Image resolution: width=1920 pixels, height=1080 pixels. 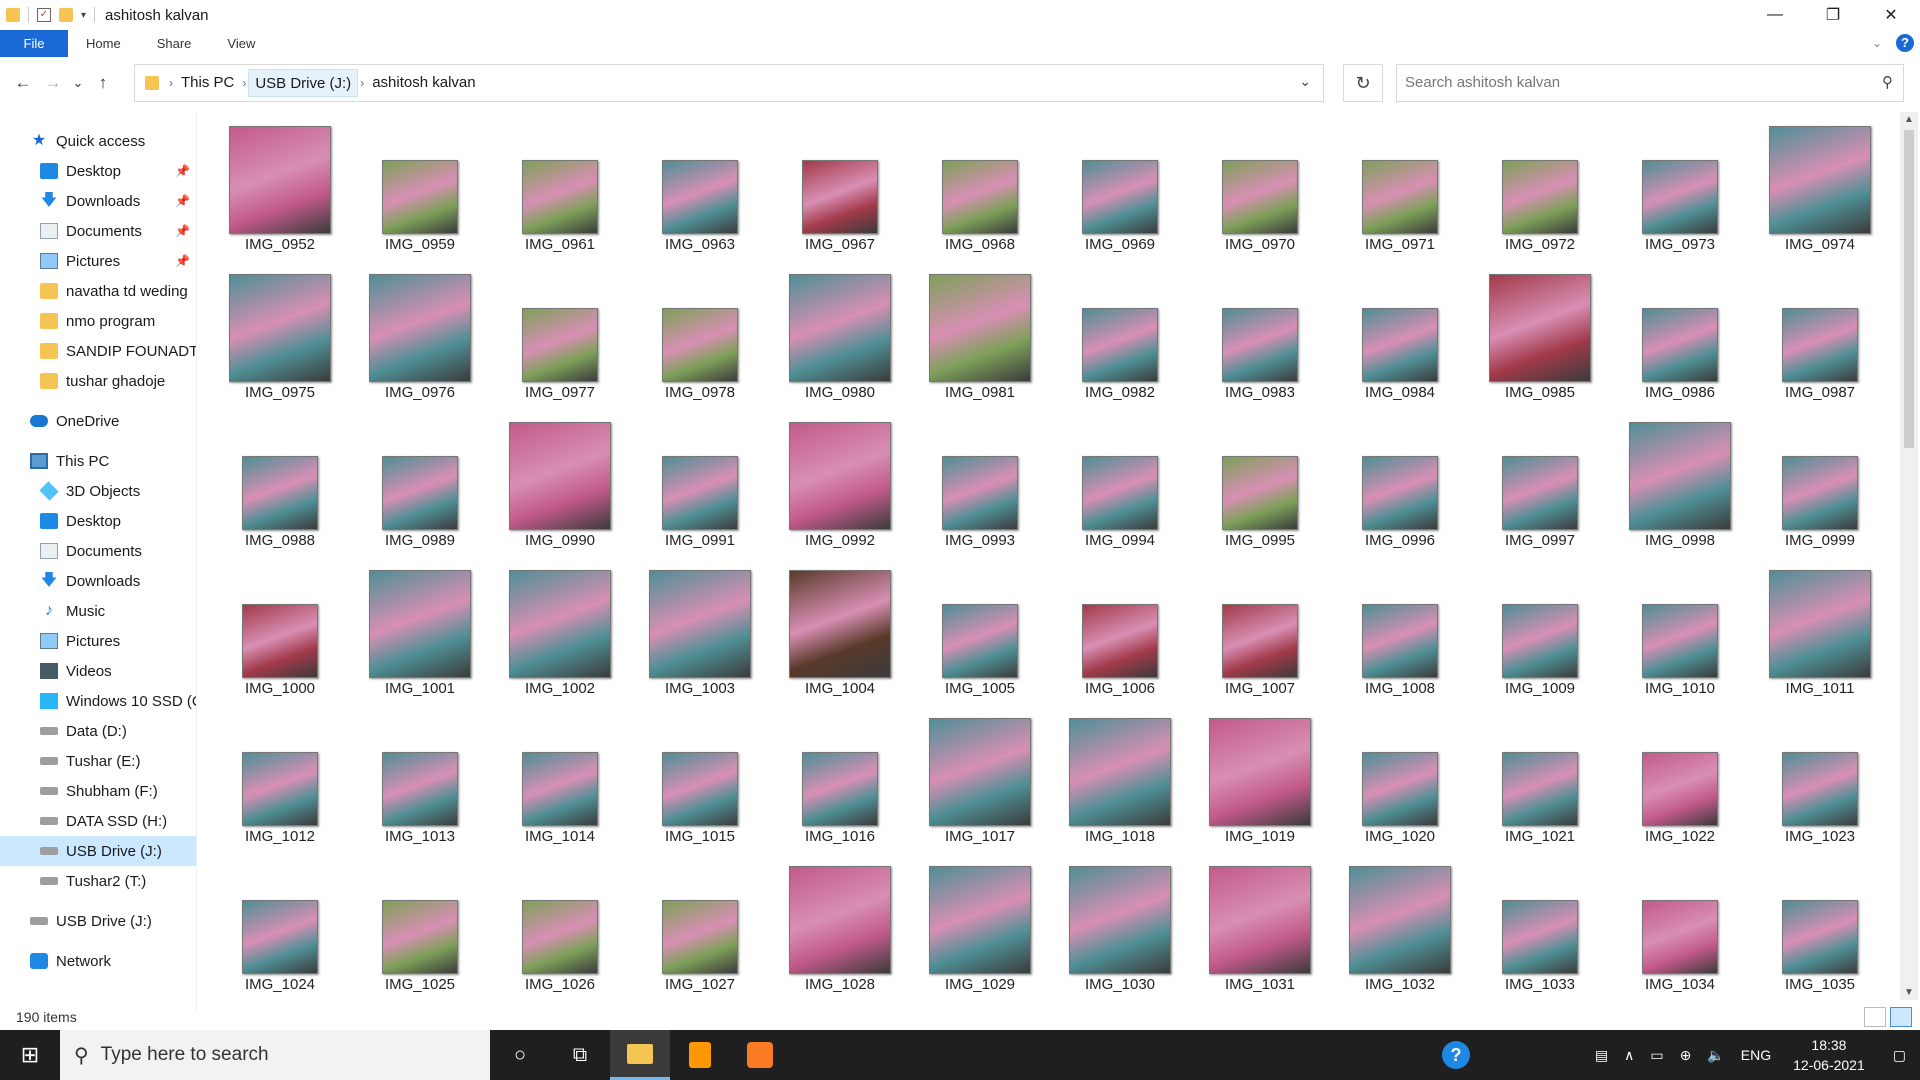 What do you see at coordinates (1909, 289) in the screenshot?
I see `scrollbar-thumb` at bounding box center [1909, 289].